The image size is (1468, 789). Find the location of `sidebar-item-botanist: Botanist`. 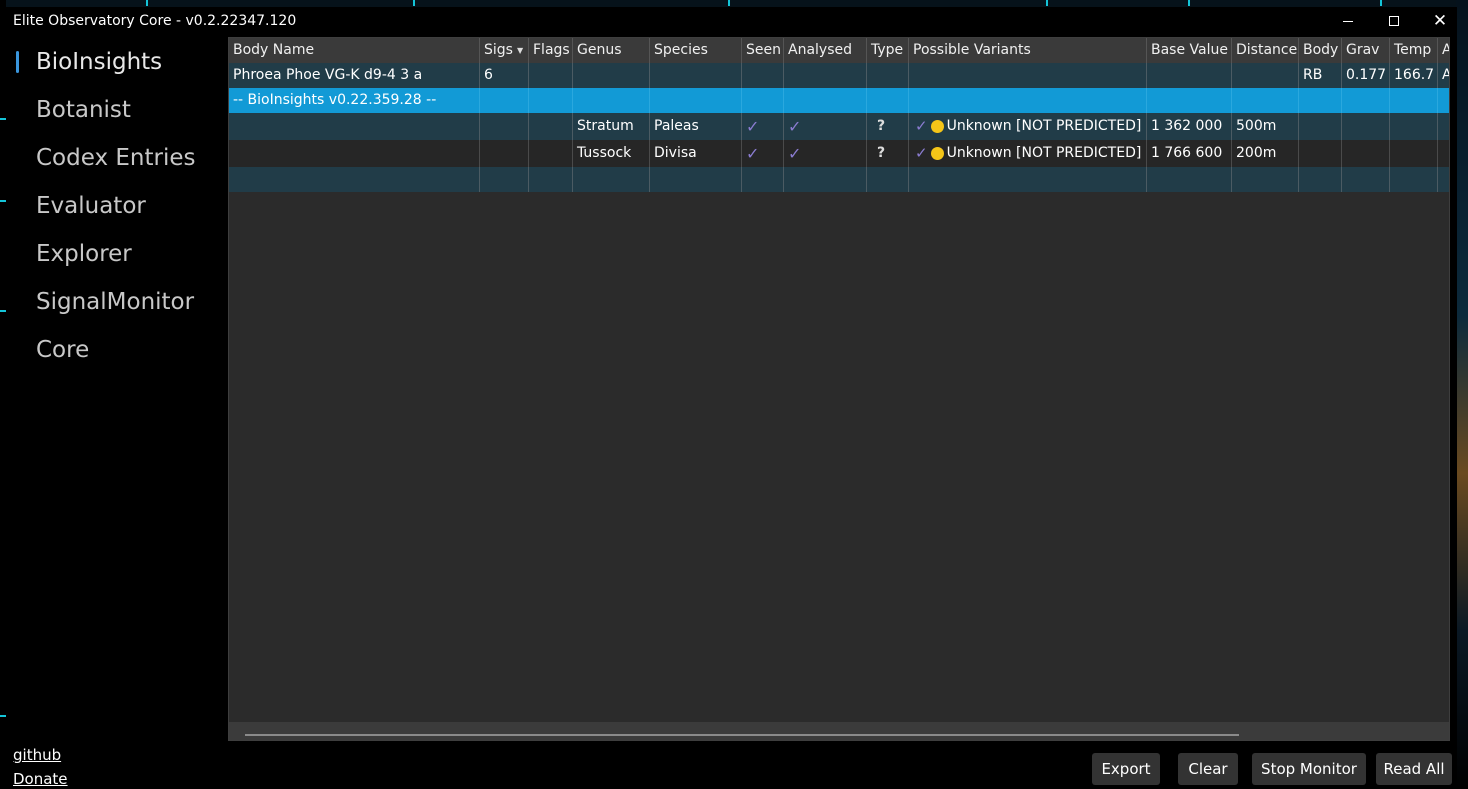

sidebar-item-botanist: Botanist is located at coordinates (117, 117).